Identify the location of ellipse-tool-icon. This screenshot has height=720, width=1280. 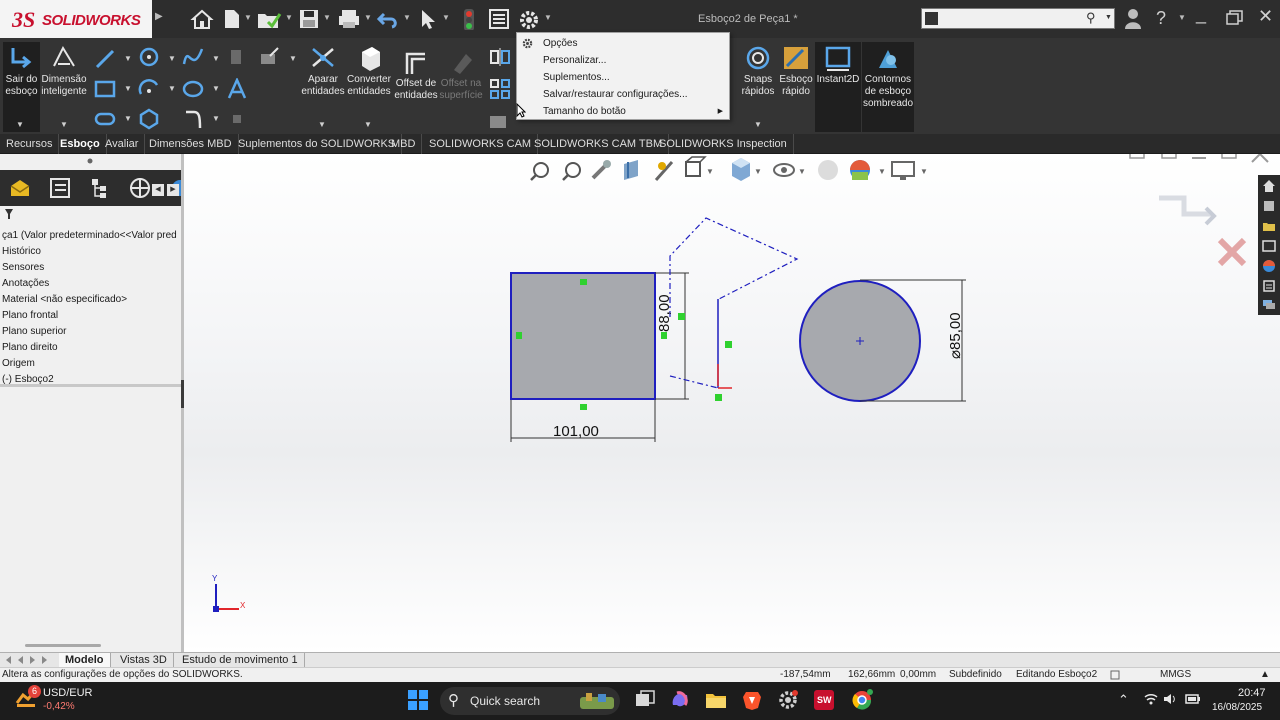
(193, 89).